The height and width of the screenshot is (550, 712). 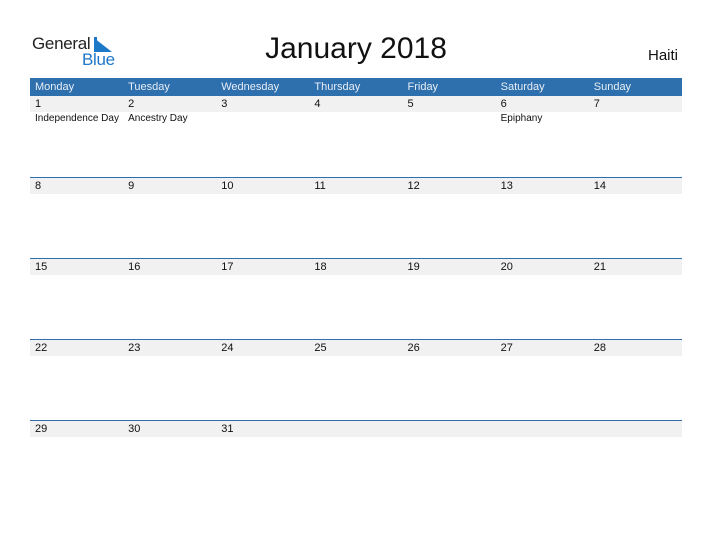 What do you see at coordinates (596, 104) in the screenshot?
I see `day-number: 7` at bounding box center [596, 104].